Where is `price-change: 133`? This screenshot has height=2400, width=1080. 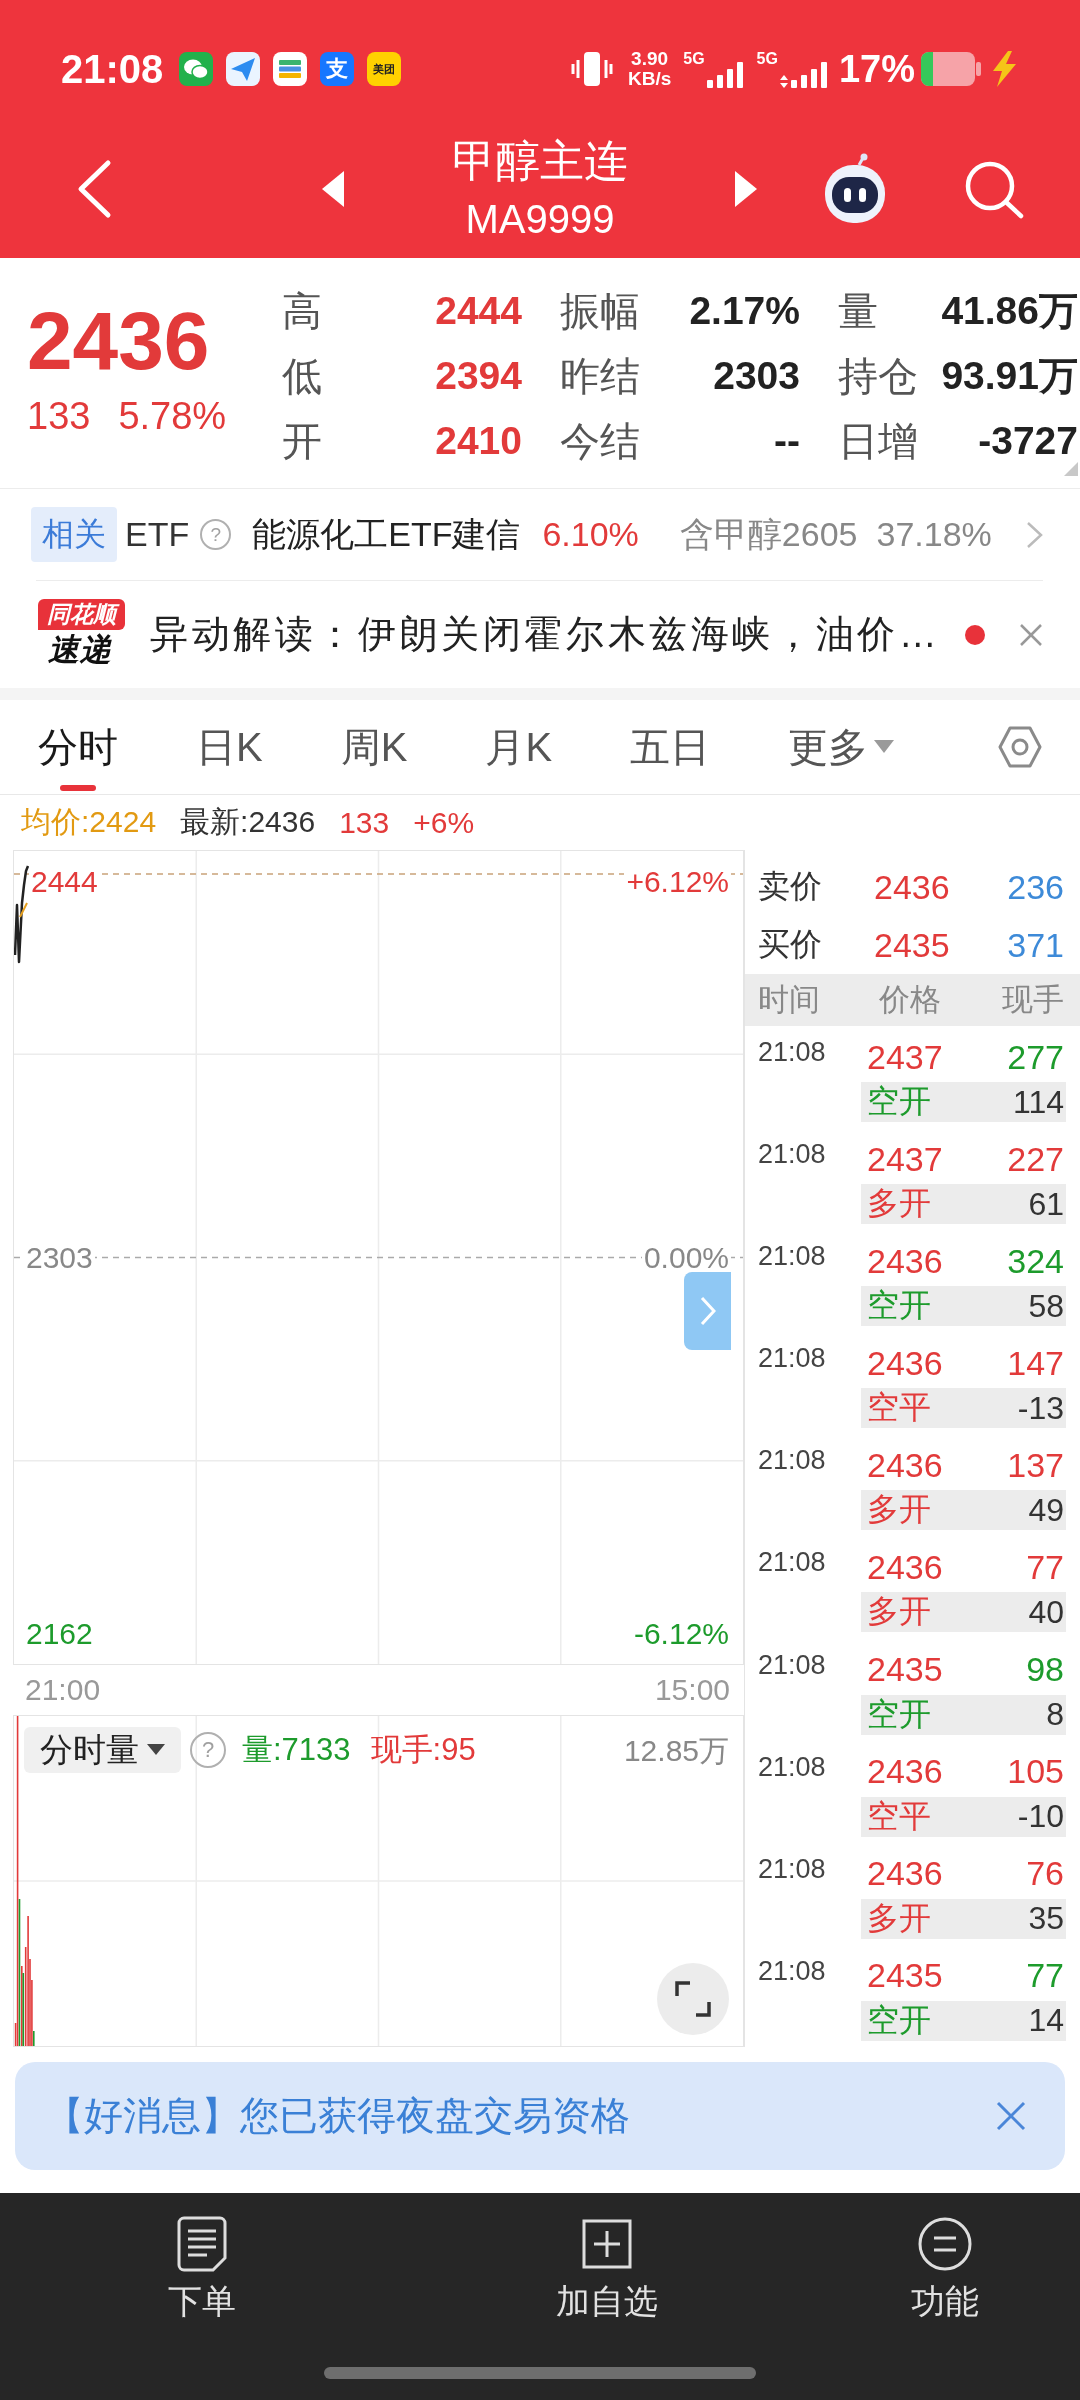 price-change: 133 is located at coordinates (364, 822).